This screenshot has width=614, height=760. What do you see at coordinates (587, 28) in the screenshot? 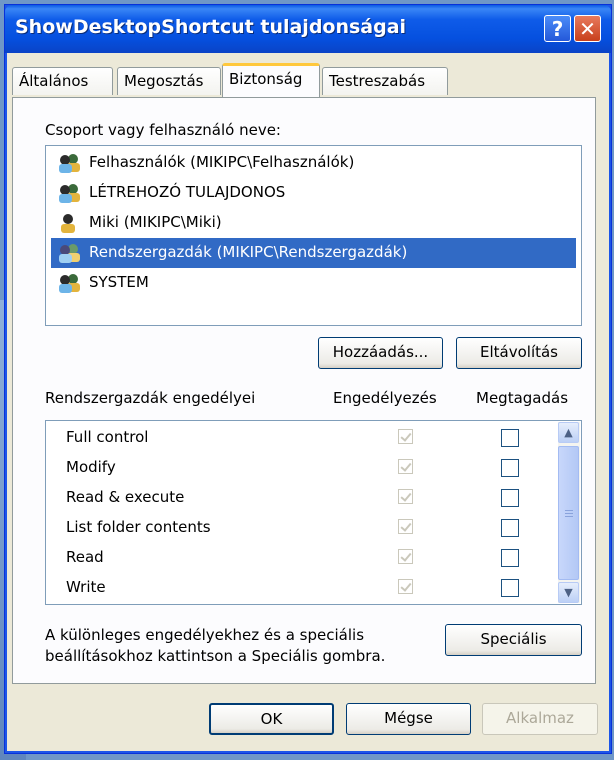
I see `close-button: ✕` at bounding box center [587, 28].